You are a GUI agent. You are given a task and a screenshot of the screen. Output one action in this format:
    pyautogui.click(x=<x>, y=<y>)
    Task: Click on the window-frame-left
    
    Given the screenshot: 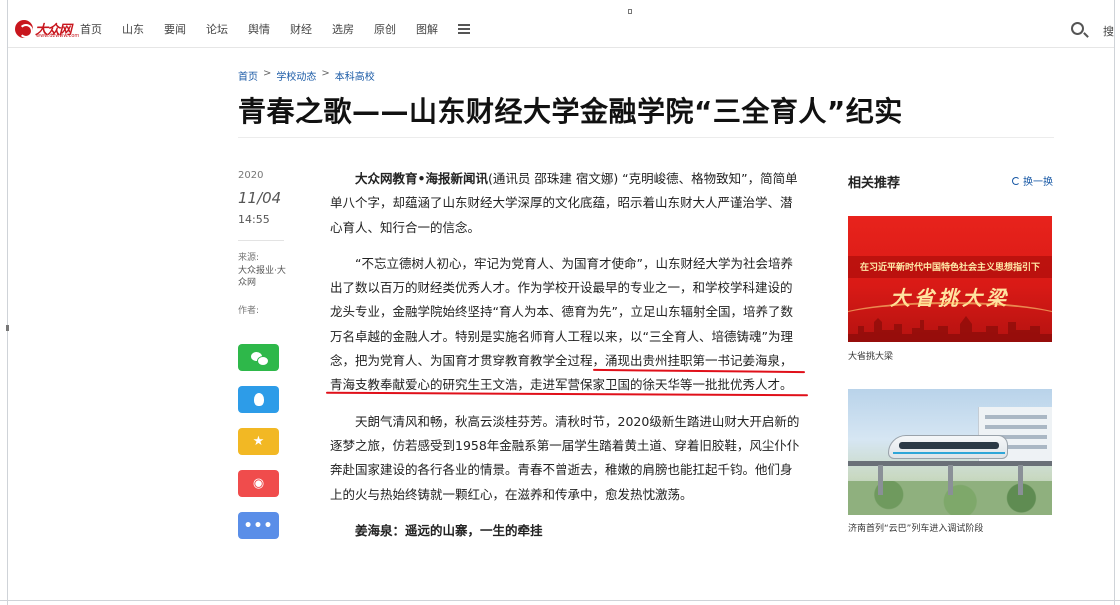 What is the action you would take?
    pyautogui.click(x=4, y=302)
    